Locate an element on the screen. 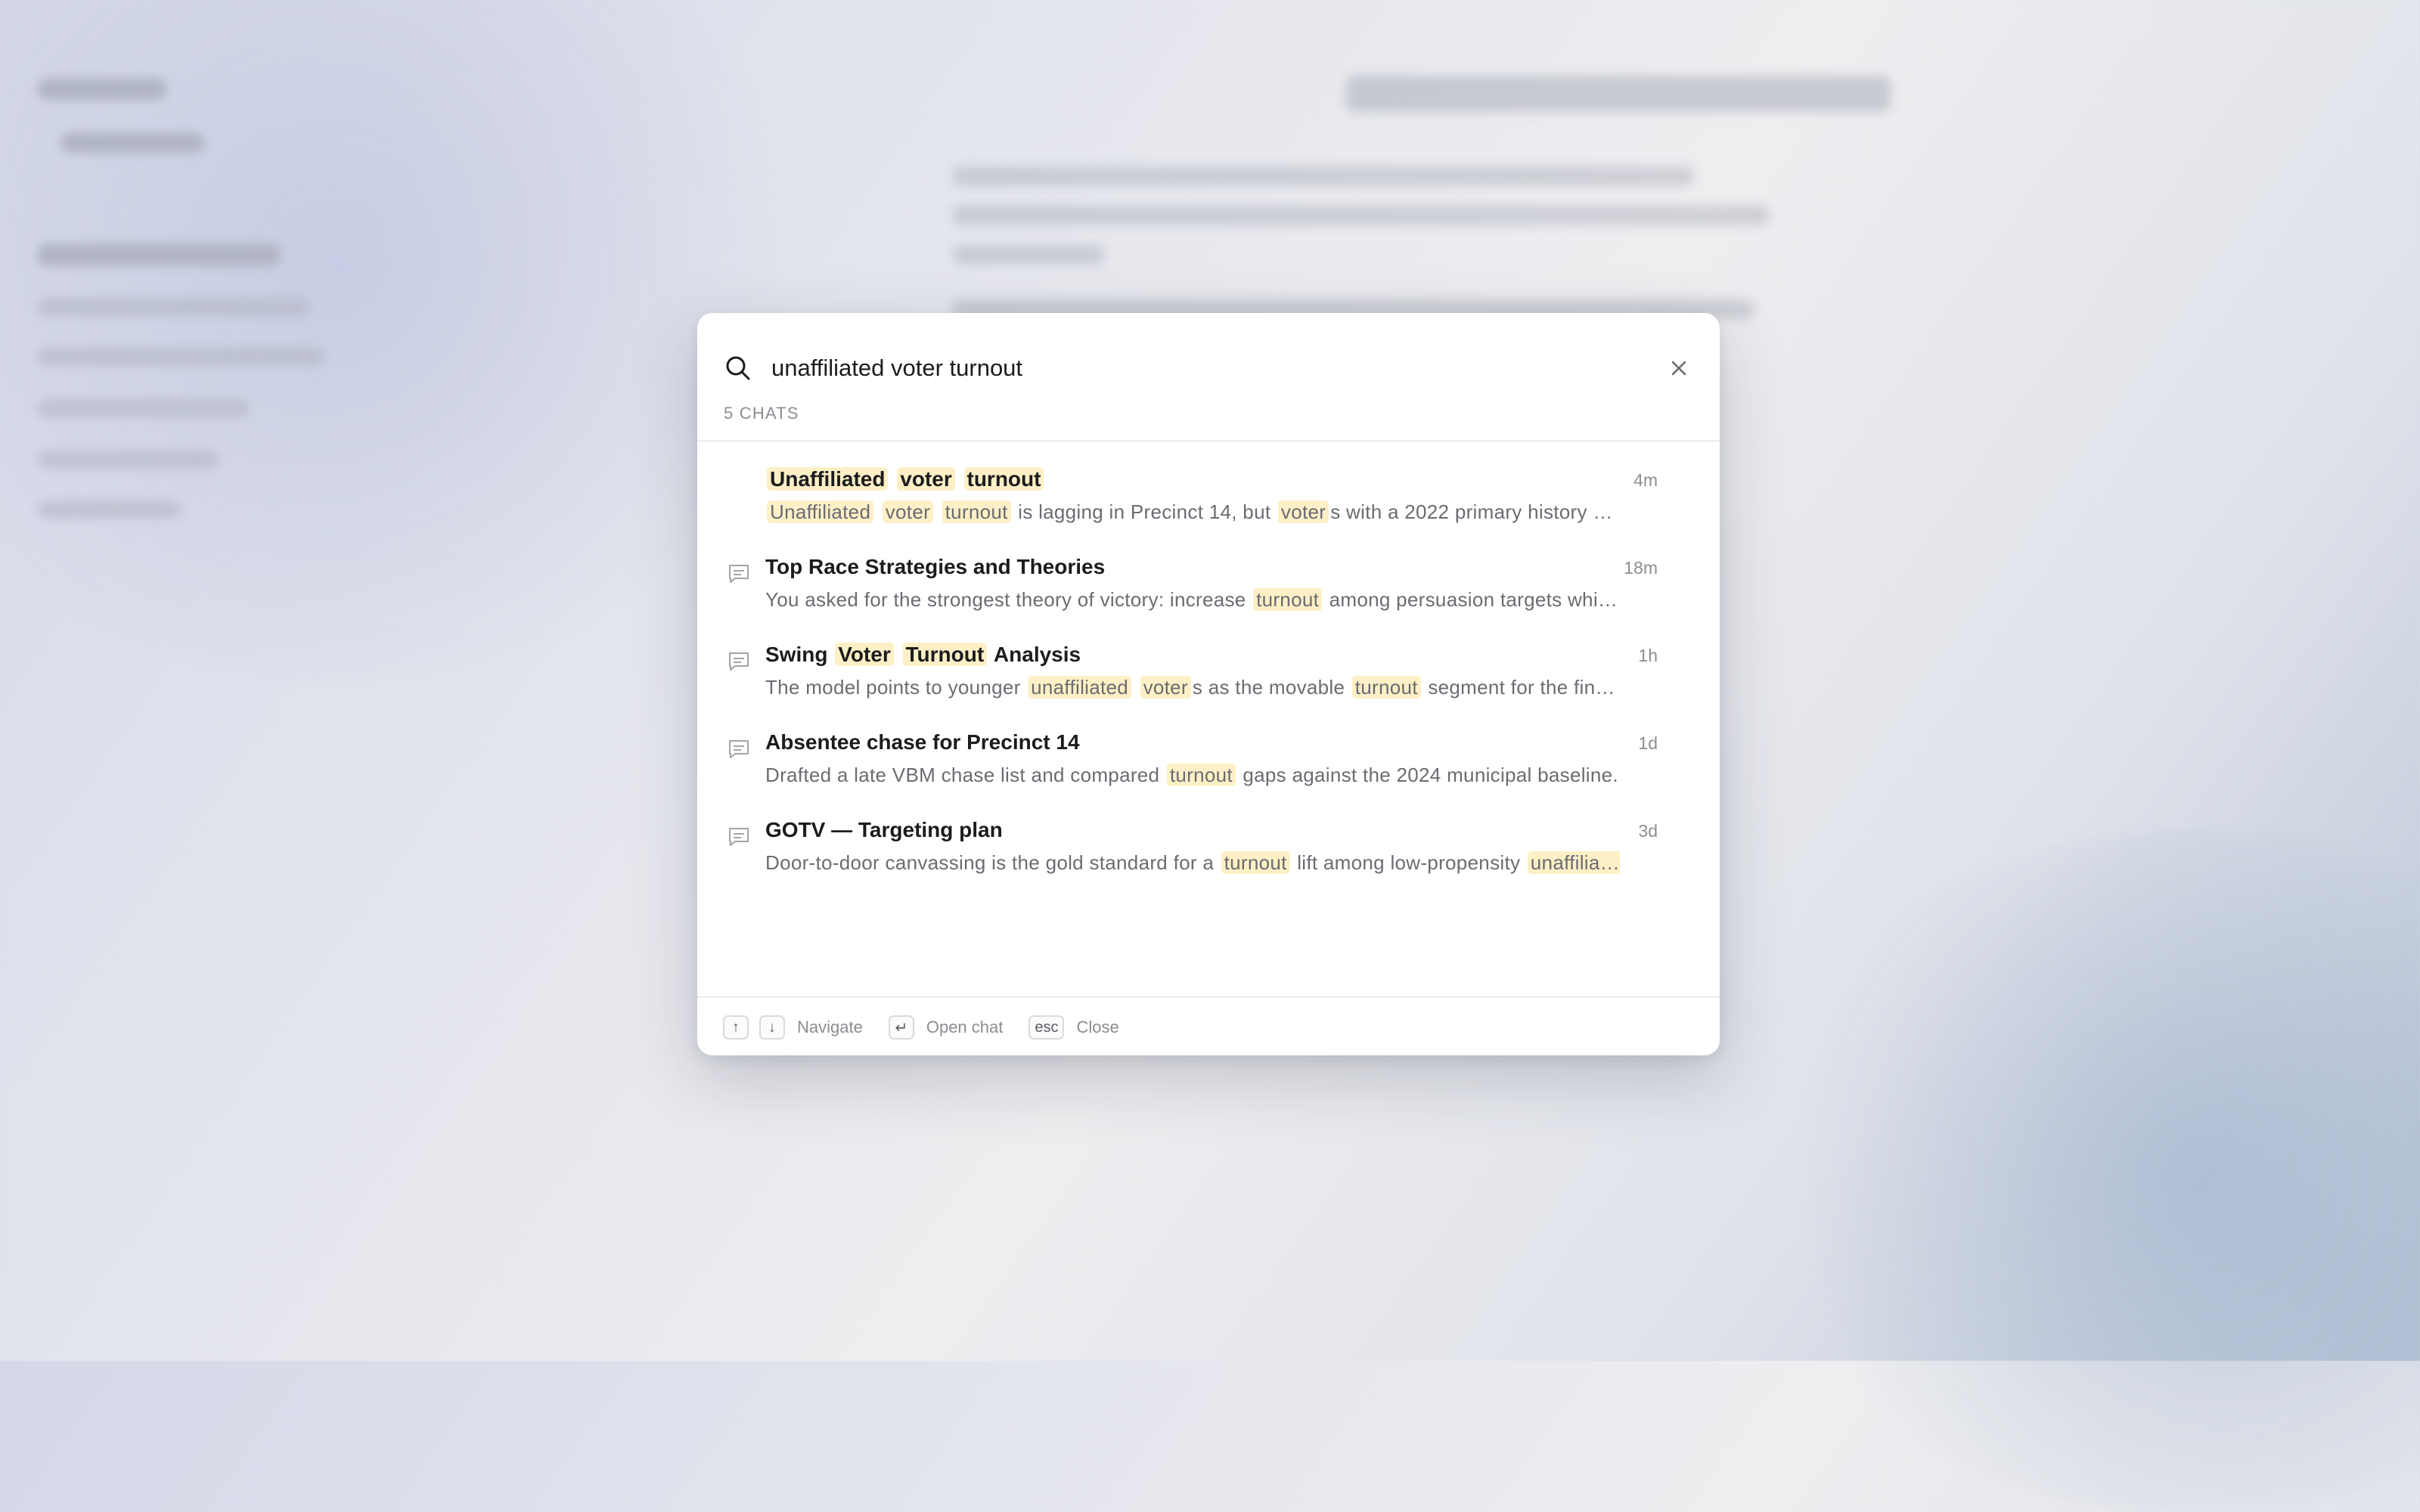 The height and width of the screenshot is (1512, 2420). match-highlight: Turnout is located at coordinates (945, 654).